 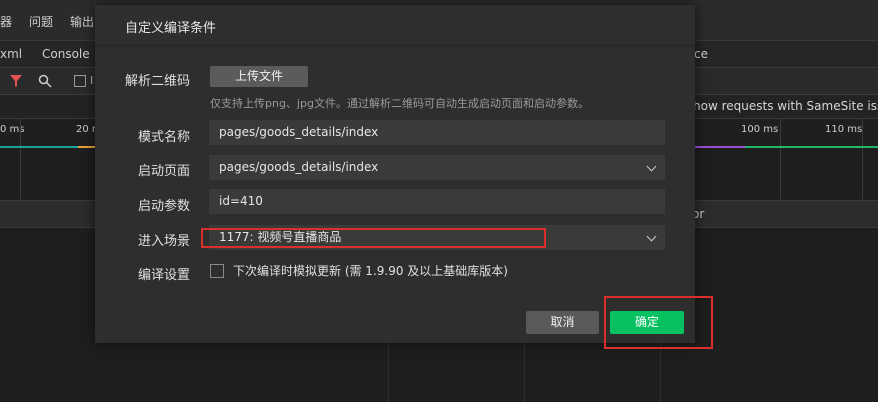 What do you see at coordinates (395, 25) in the screenshot?
I see `dialog-header: 自定义编译条件` at bounding box center [395, 25].